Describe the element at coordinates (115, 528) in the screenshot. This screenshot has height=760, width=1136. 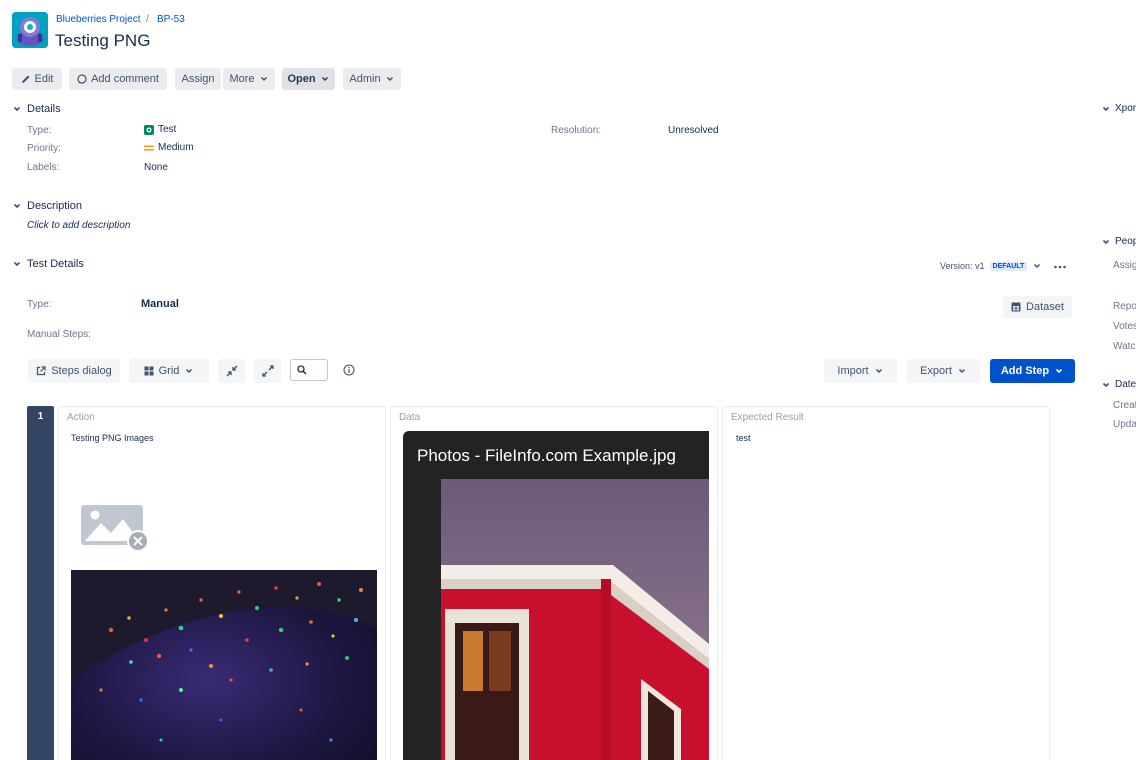
I see `broken-image-icon` at that location.